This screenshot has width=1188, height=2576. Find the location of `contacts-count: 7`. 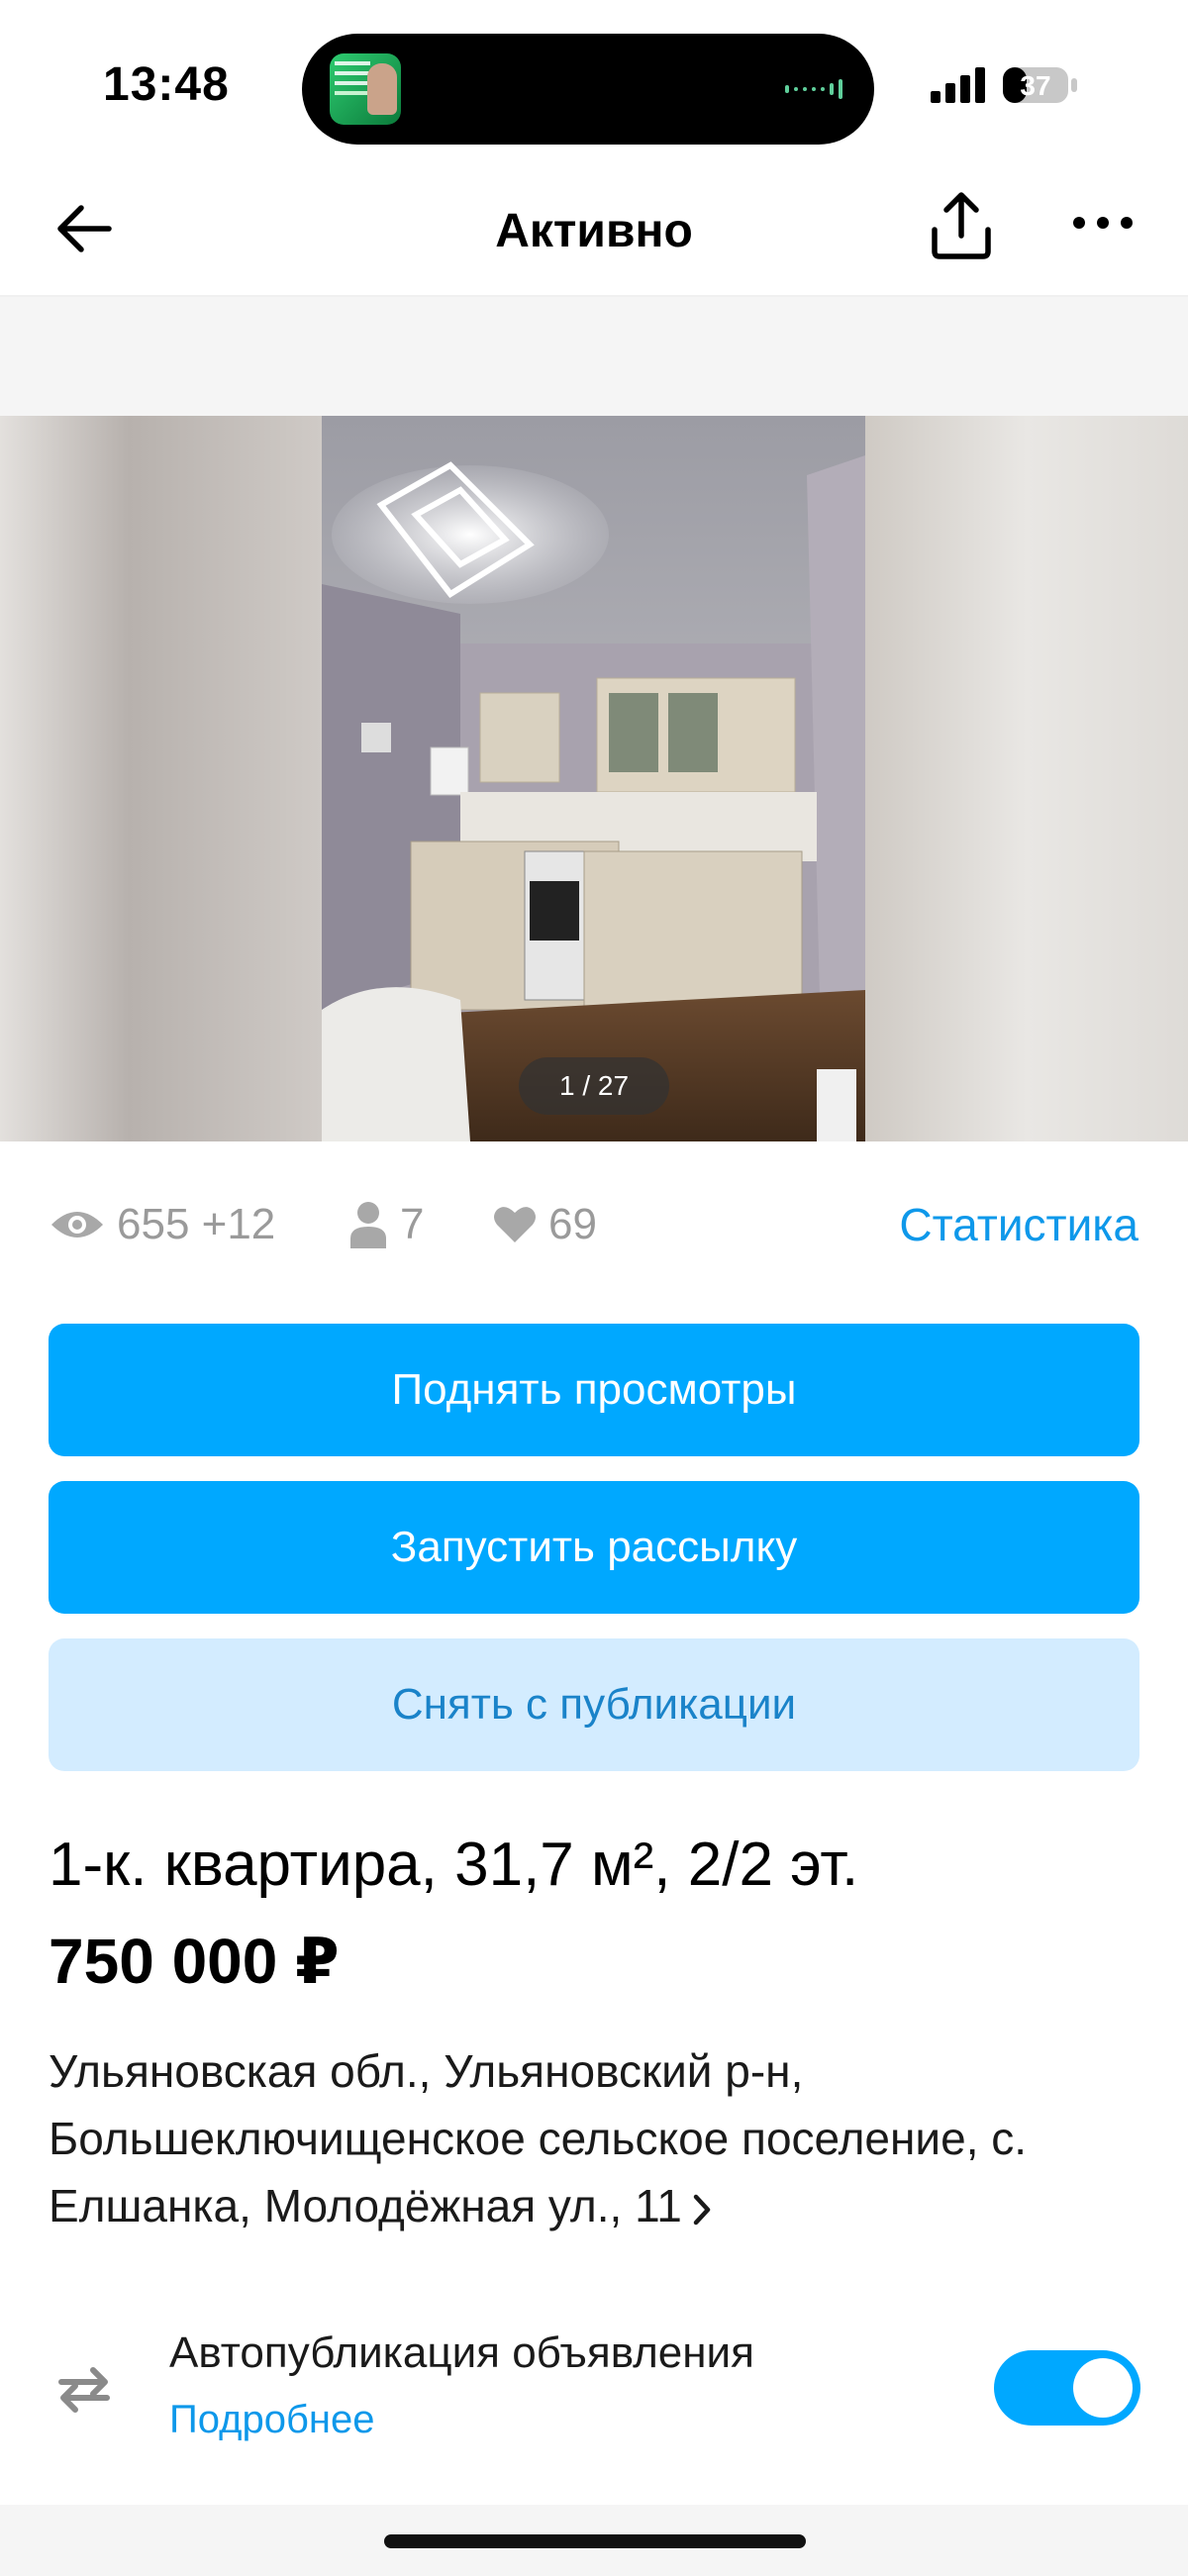

contacts-count: 7 is located at coordinates (412, 1224).